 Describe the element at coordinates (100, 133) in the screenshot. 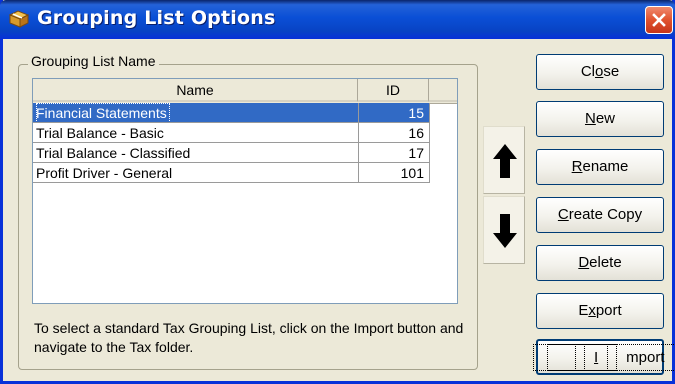

I see `row-name: Trial Balance - Basic` at that location.